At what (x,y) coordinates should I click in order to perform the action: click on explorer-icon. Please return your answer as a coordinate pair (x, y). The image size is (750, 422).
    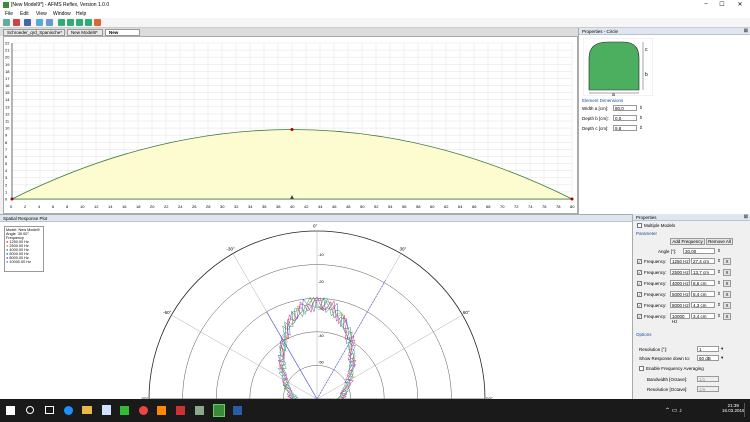
    Looking at the image, I should click on (87, 410).